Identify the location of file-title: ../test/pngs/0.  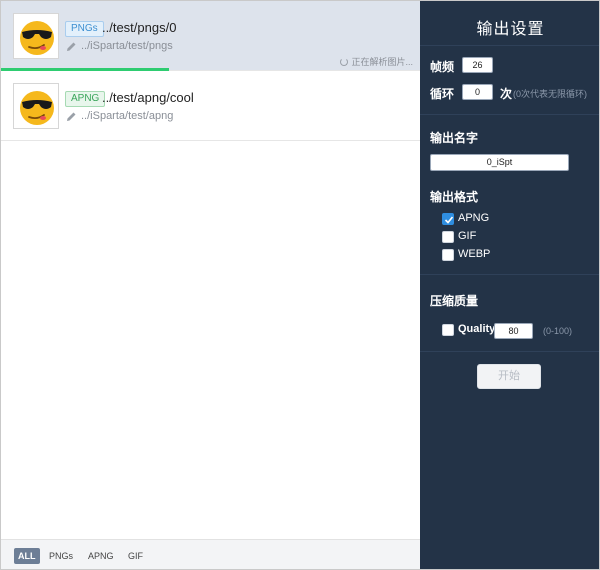
(139, 27).